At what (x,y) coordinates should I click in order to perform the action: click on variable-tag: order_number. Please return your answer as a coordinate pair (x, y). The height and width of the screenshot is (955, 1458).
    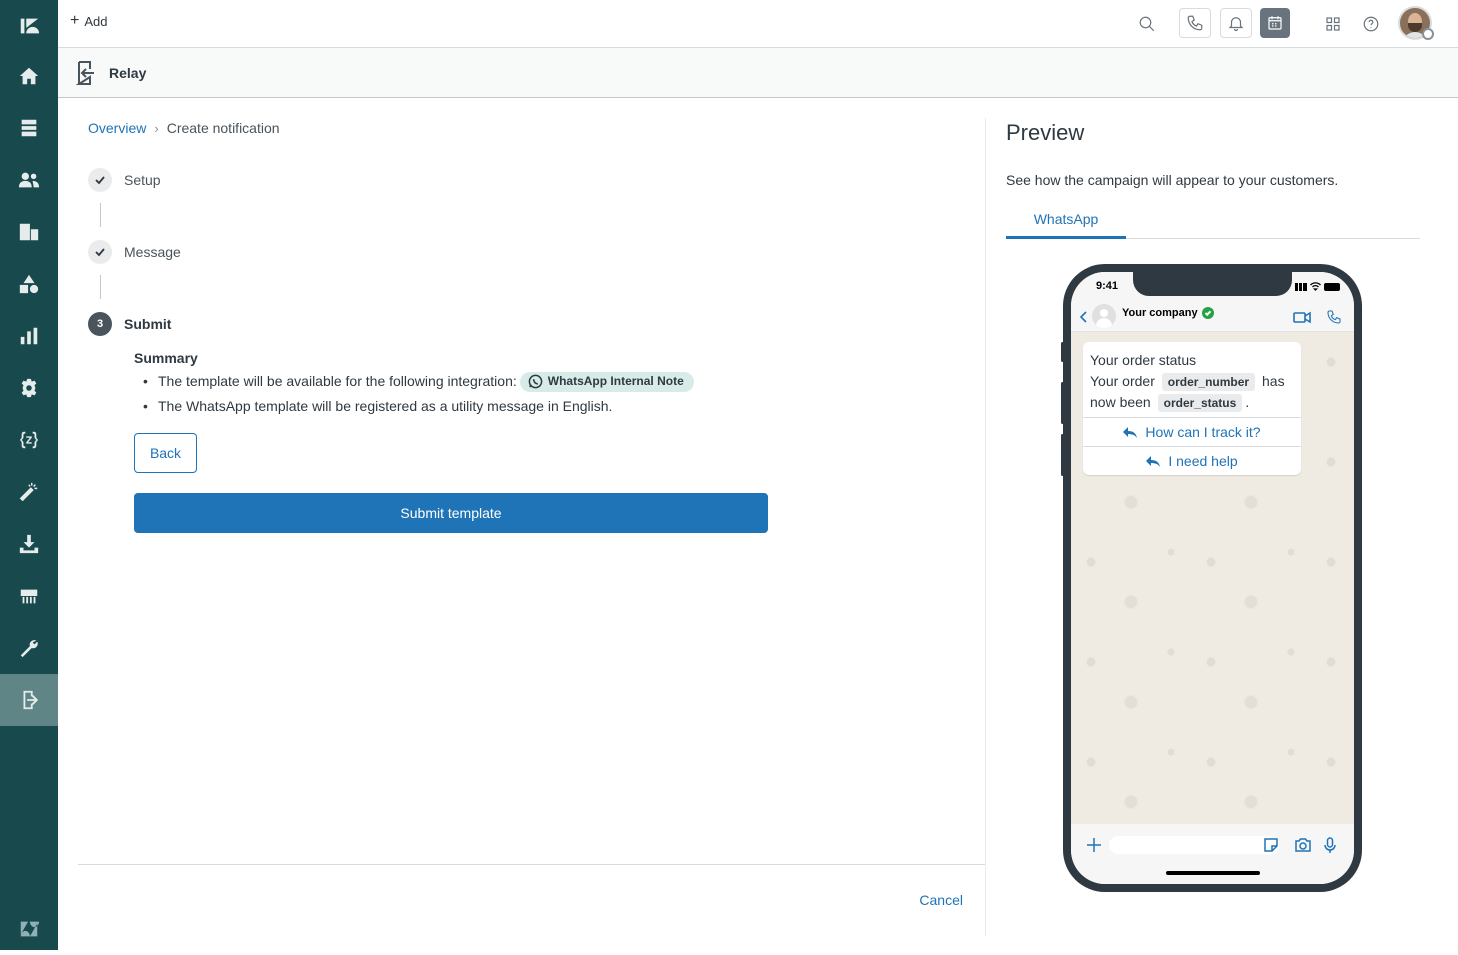
    Looking at the image, I should click on (1208, 382).